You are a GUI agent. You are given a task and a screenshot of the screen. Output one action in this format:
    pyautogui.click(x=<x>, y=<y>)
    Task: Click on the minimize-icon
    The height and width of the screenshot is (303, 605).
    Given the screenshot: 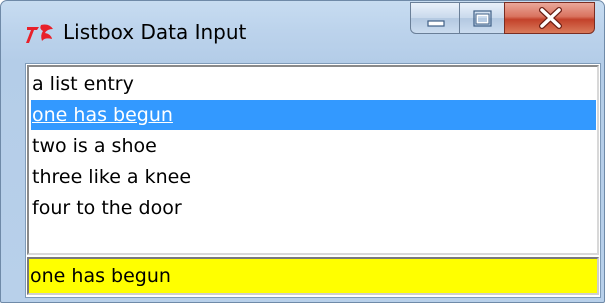 What is the action you would take?
    pyautogui.click(x=436, y=23)
    